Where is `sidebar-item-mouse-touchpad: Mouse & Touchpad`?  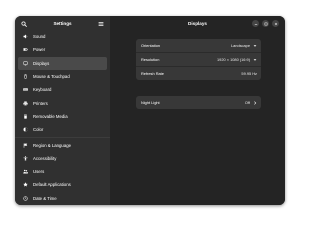 sidebar-item-mouse-touchpad: Mouse & Touchpad is located at coordinates (62, 76).